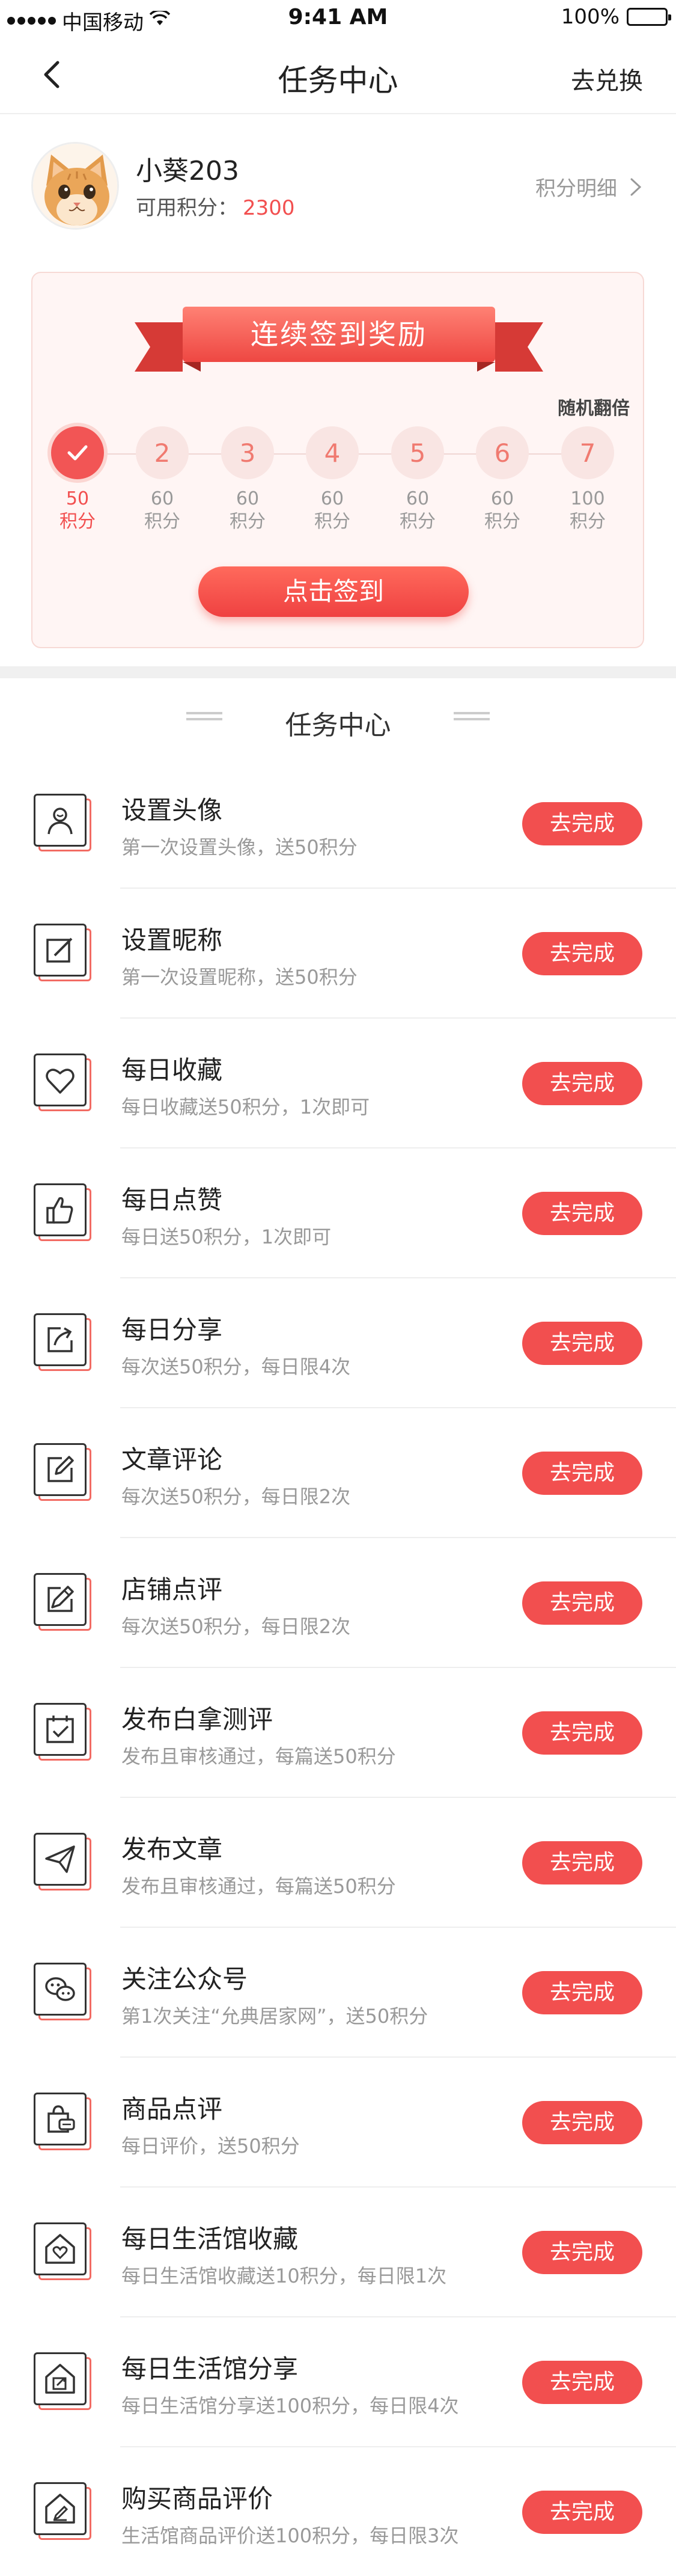  I want to click on points-detail-label: 积分明细, so click(576, 189).